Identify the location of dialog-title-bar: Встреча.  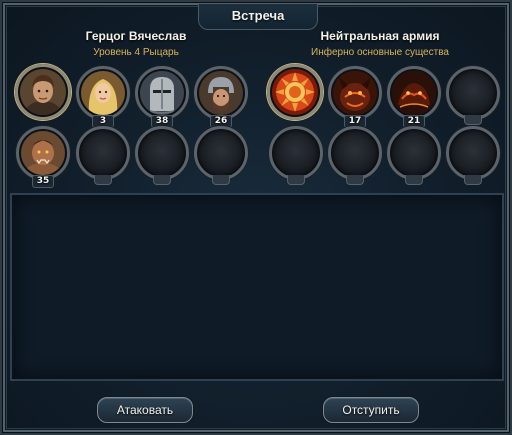
(258, 17).